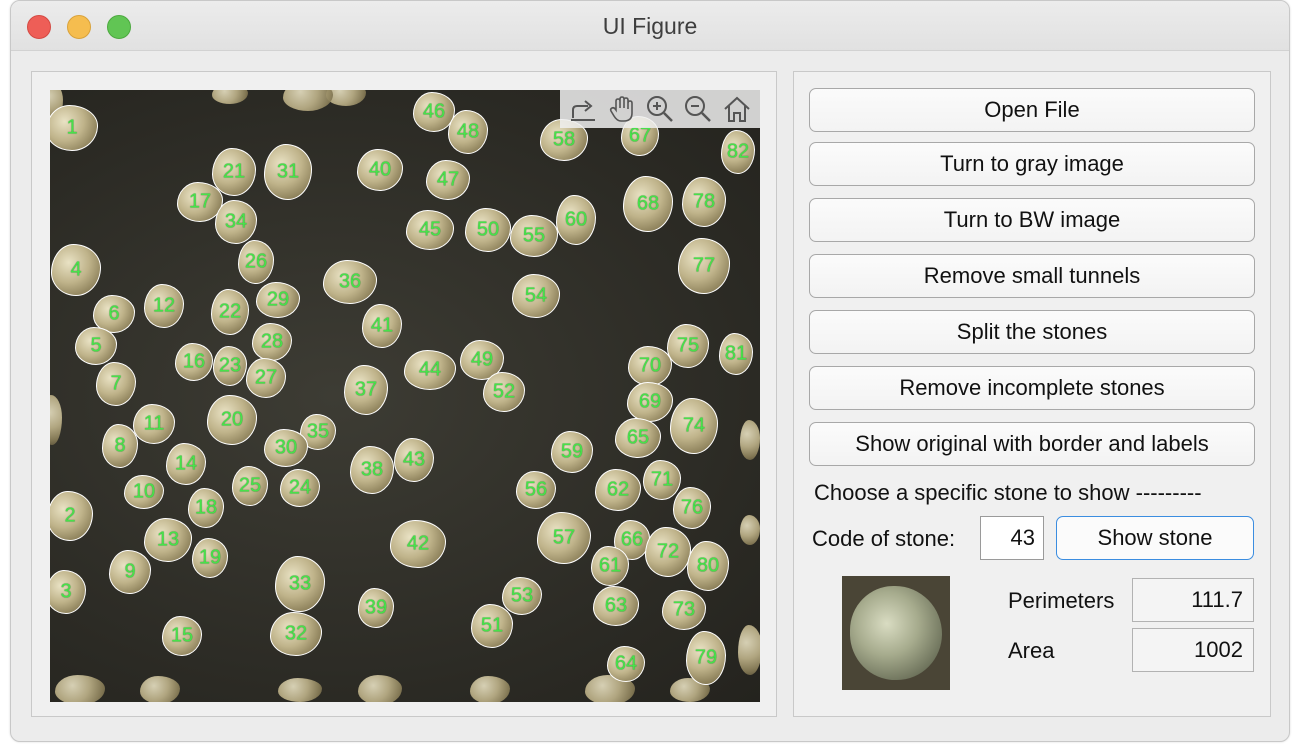  What do you see at coordinates (884, 538) in the screenshot?
I see `code-label: Code of stone:` at bounding box center [884, 538].